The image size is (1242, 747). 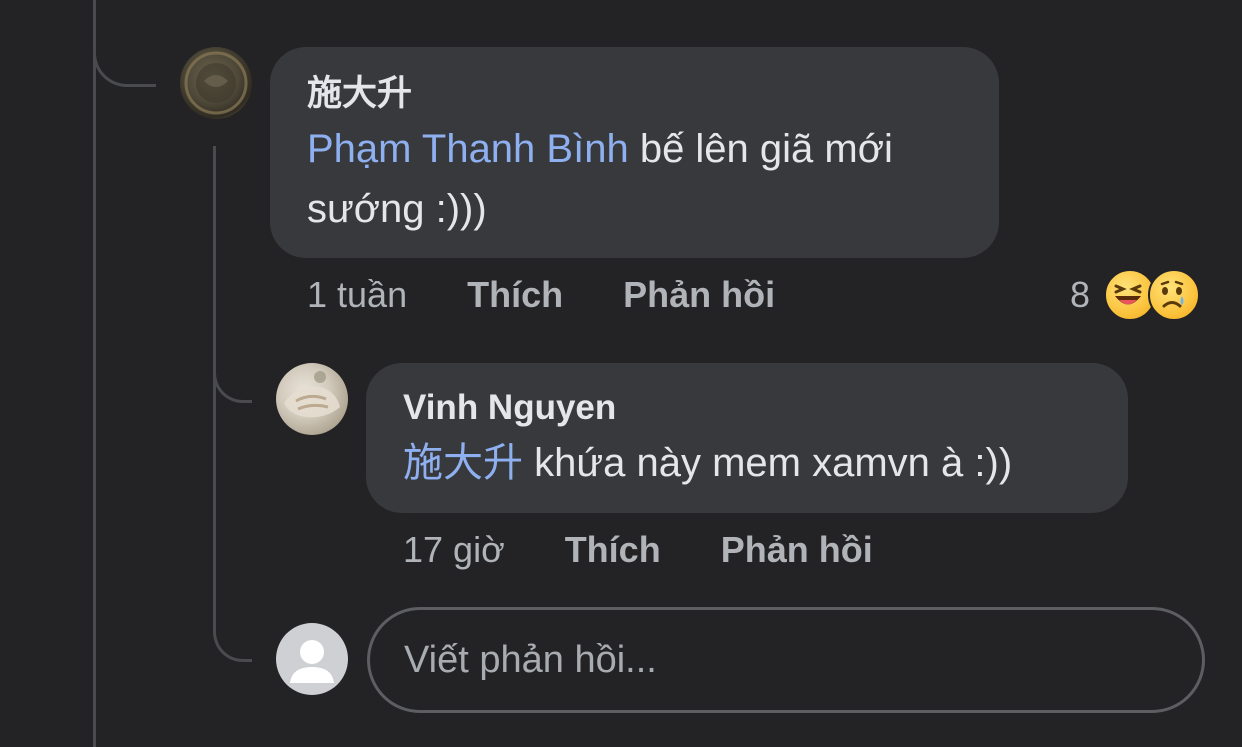 I want to click on comment-text: 施大升 khứa này mem xamvn à :)), so click(x=747, y=463).